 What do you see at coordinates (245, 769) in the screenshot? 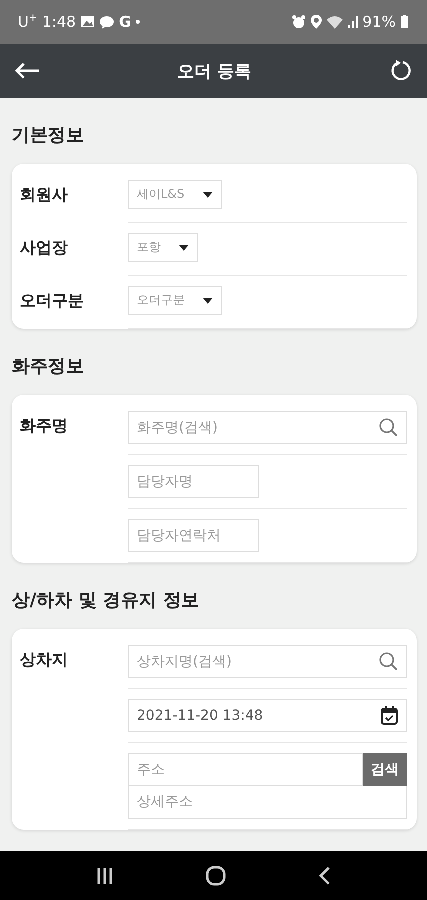
I see `address-field: 주소` at bounding box center [245, 769].